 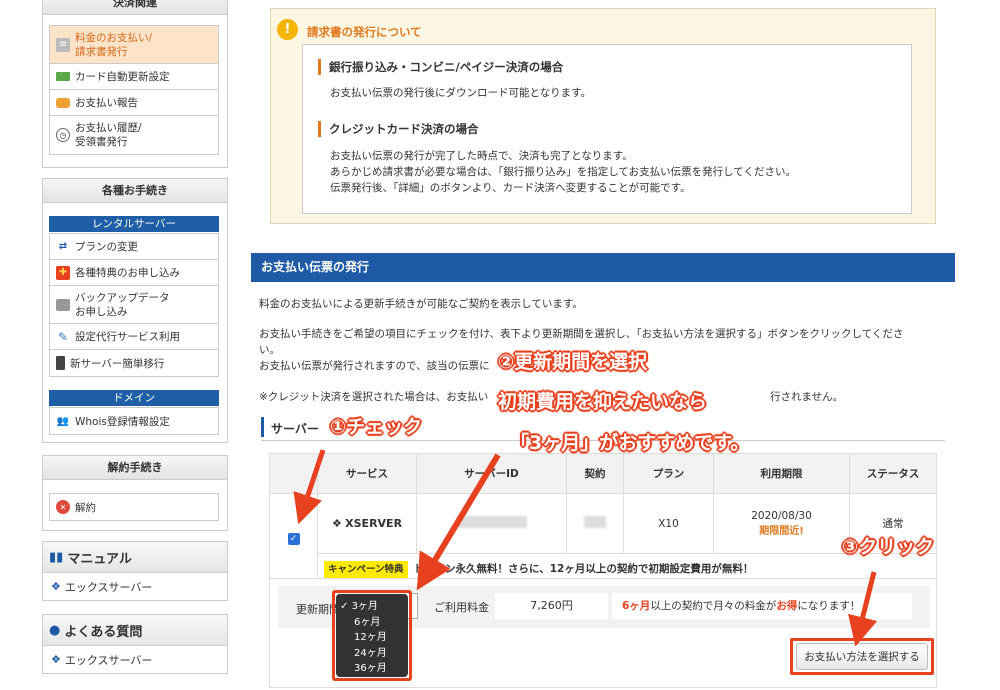 I want to click on server-tower-icon, so click(x=60, y=363).